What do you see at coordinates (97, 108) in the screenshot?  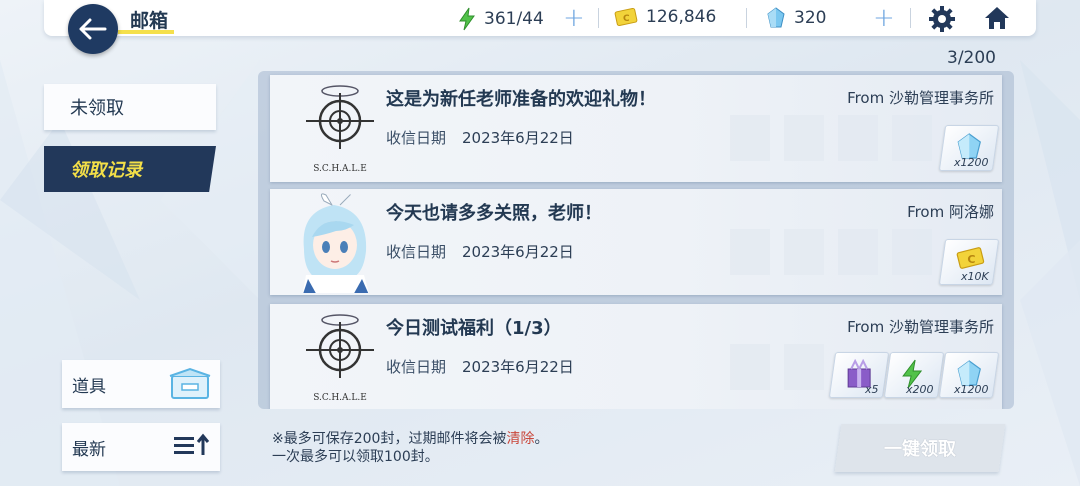 I see `tab-unclaimed-label: 未领取` at bounding box center [97, 108].